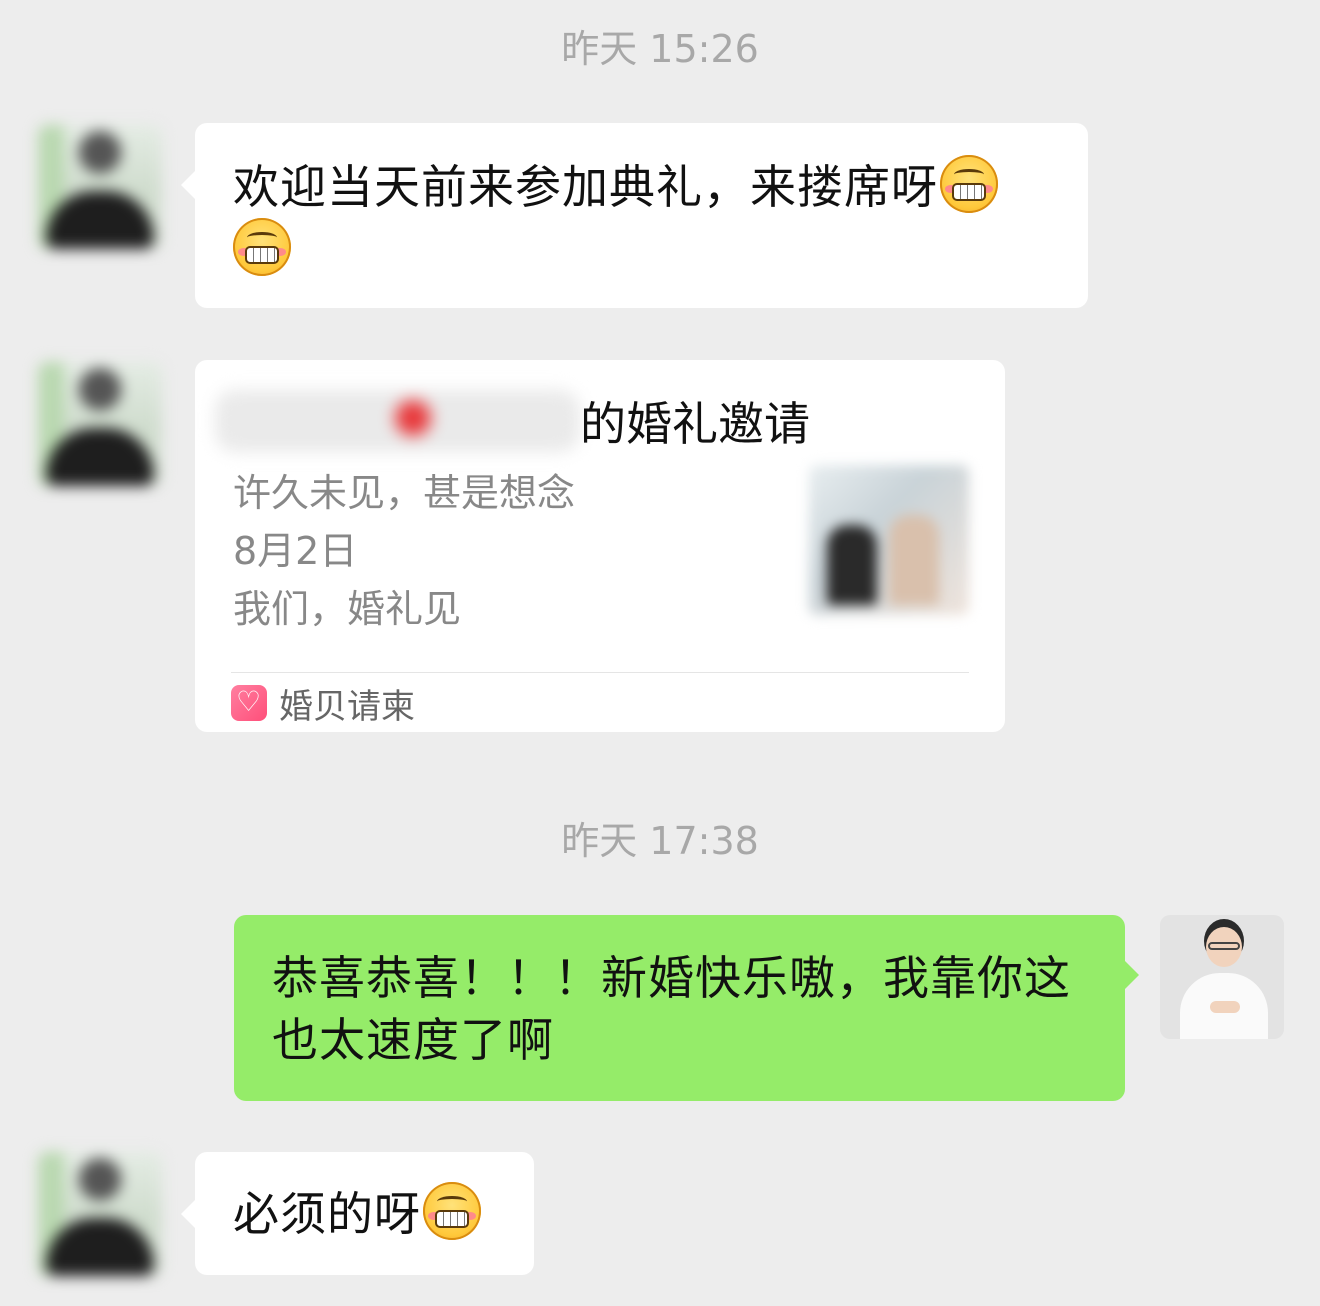  I want to click on card-thumbnail, so click(889, 540).